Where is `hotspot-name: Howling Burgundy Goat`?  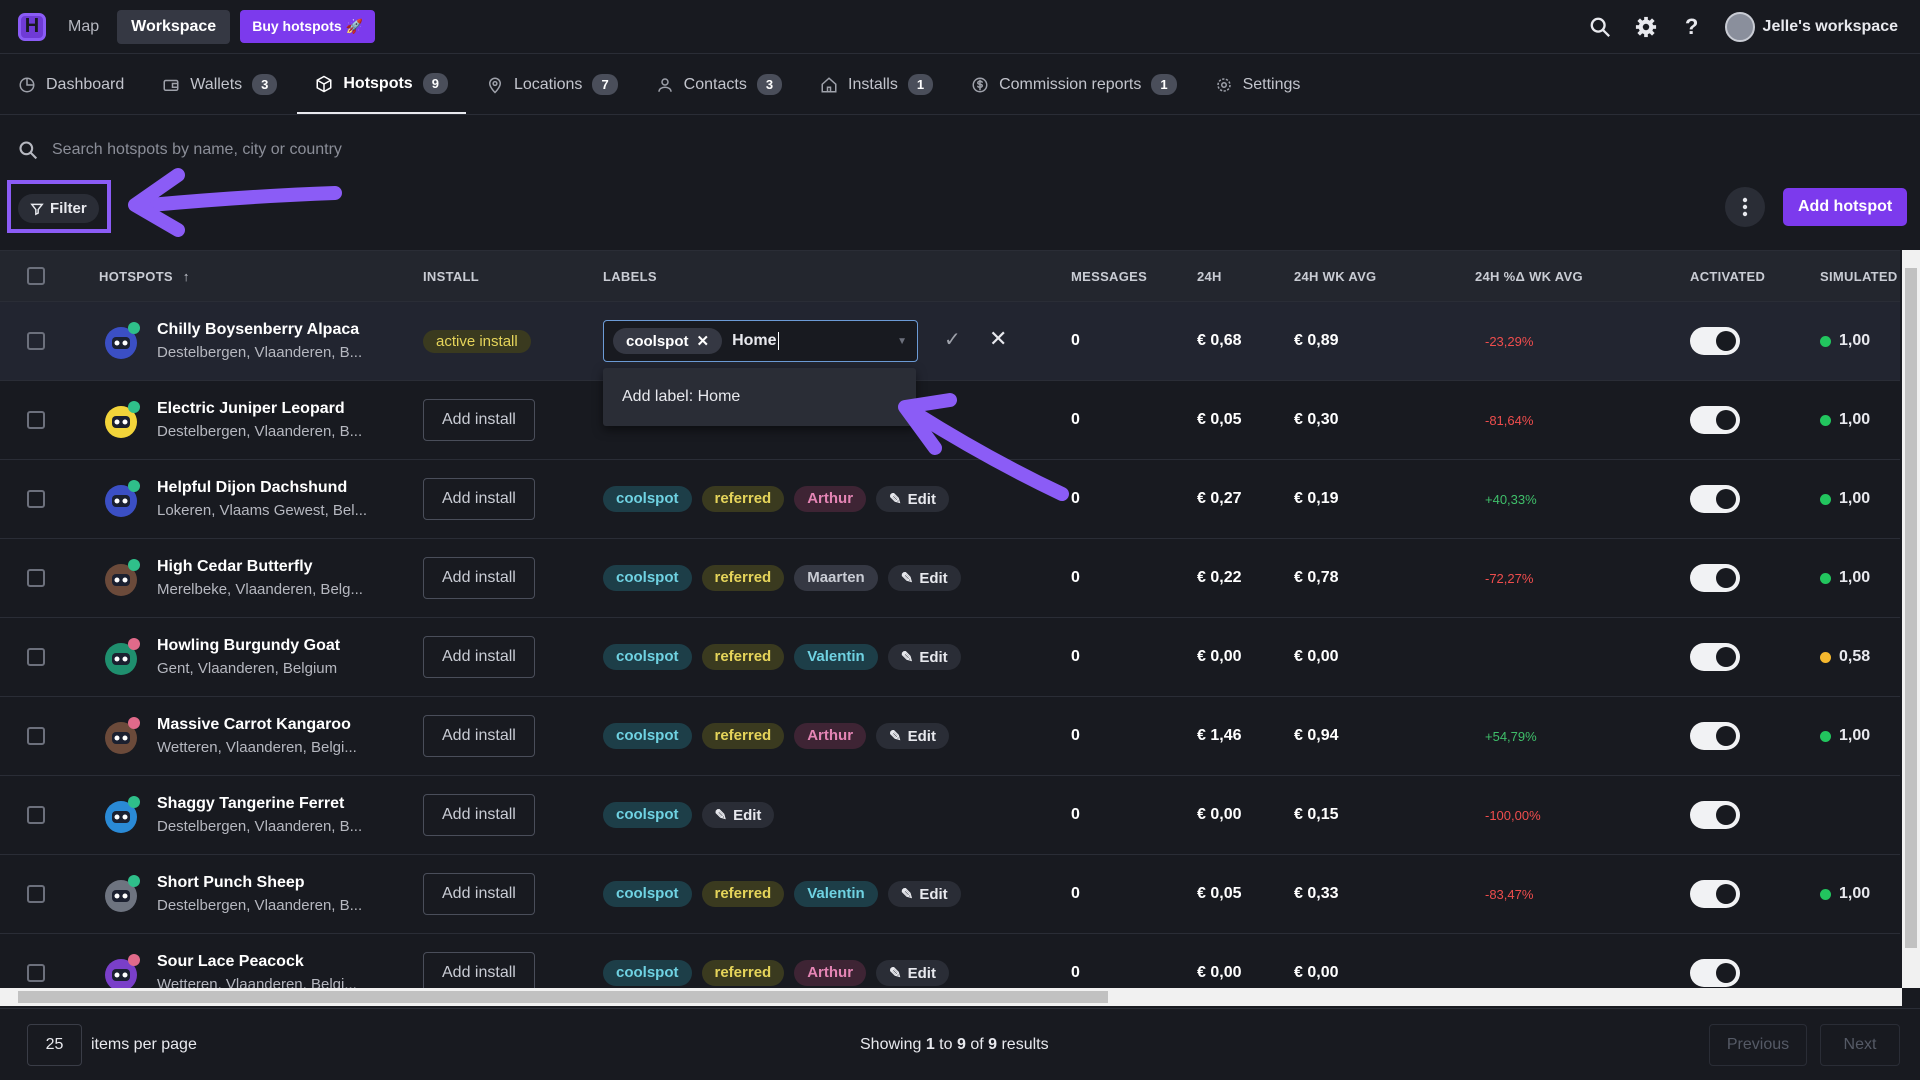
hotspot-name: Howling Burgundy Goat is located at coordinates (248, 646).